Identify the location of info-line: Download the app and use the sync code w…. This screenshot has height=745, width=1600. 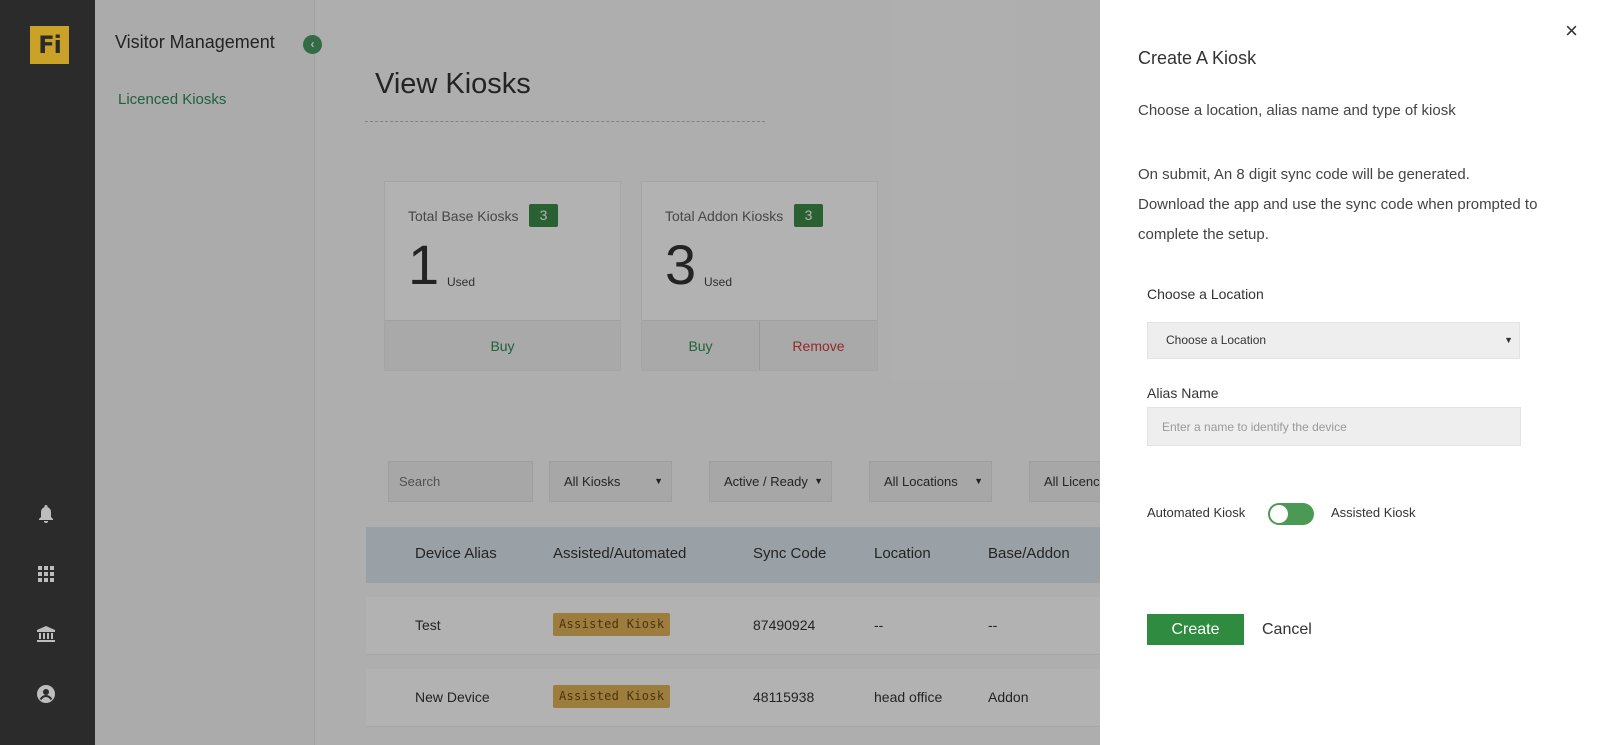
(1338, 219).